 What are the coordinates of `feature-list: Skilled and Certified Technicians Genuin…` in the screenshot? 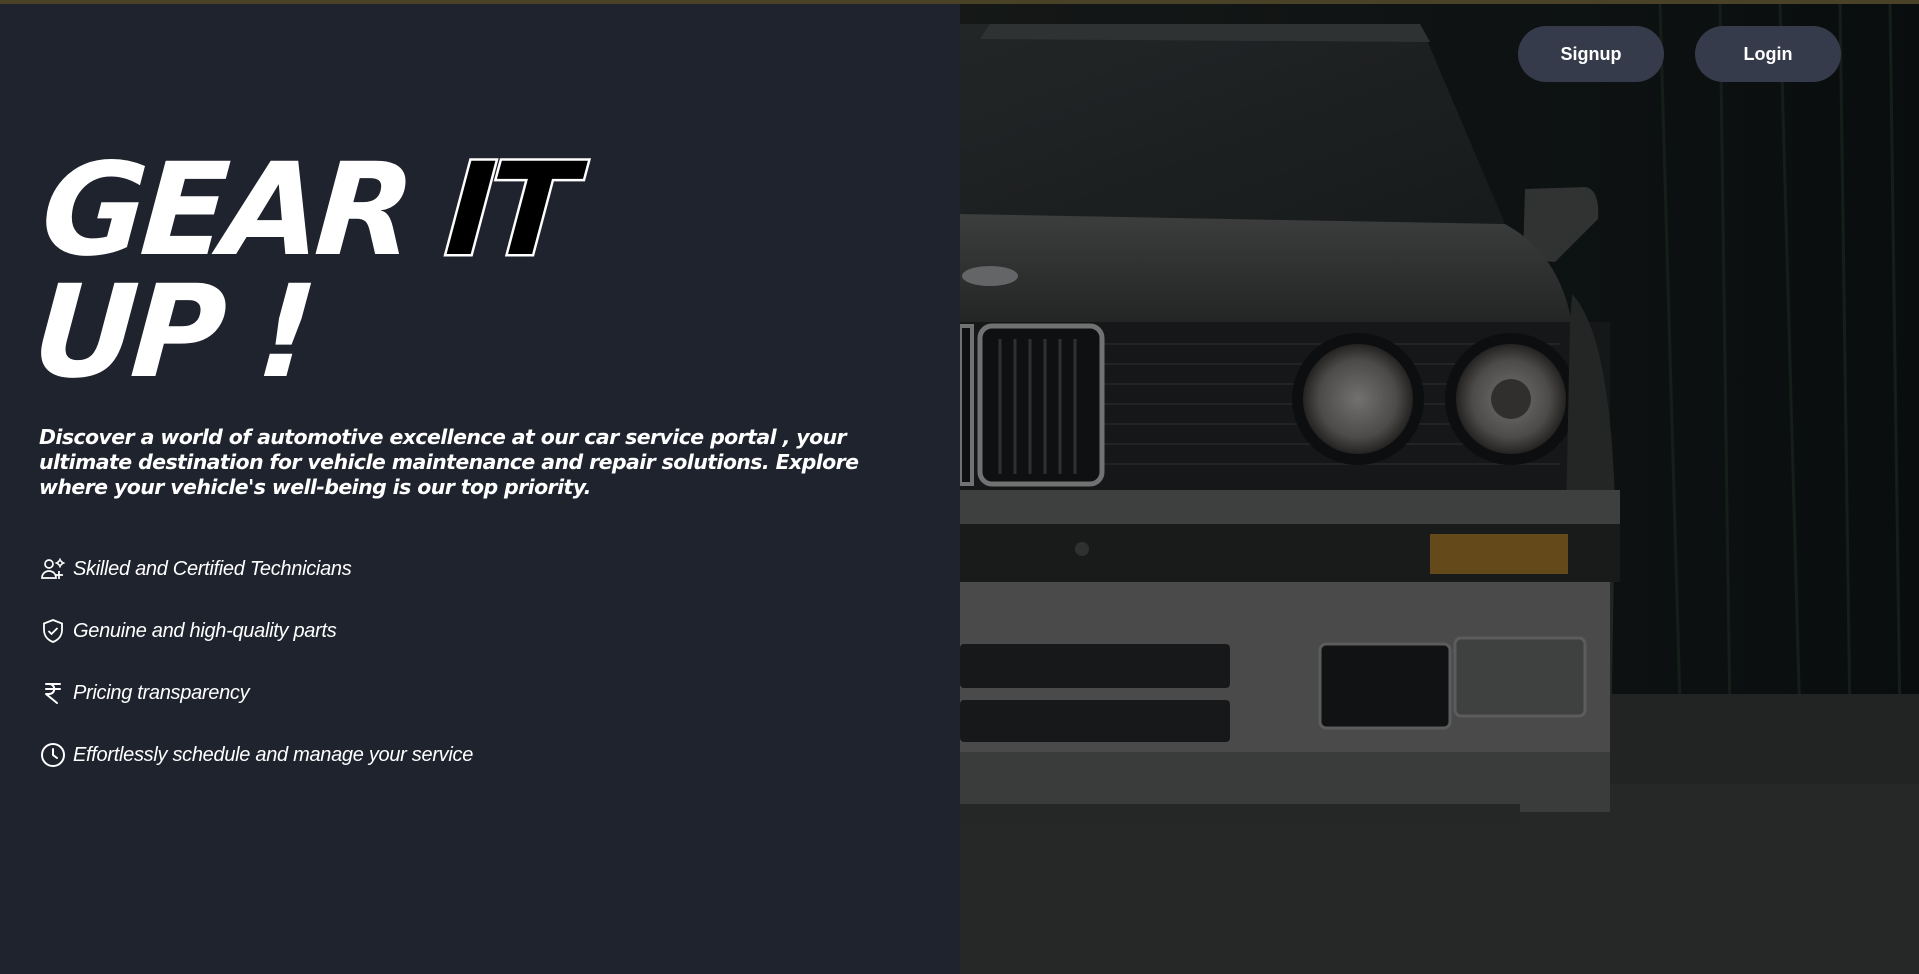 It's located at (256, 662).